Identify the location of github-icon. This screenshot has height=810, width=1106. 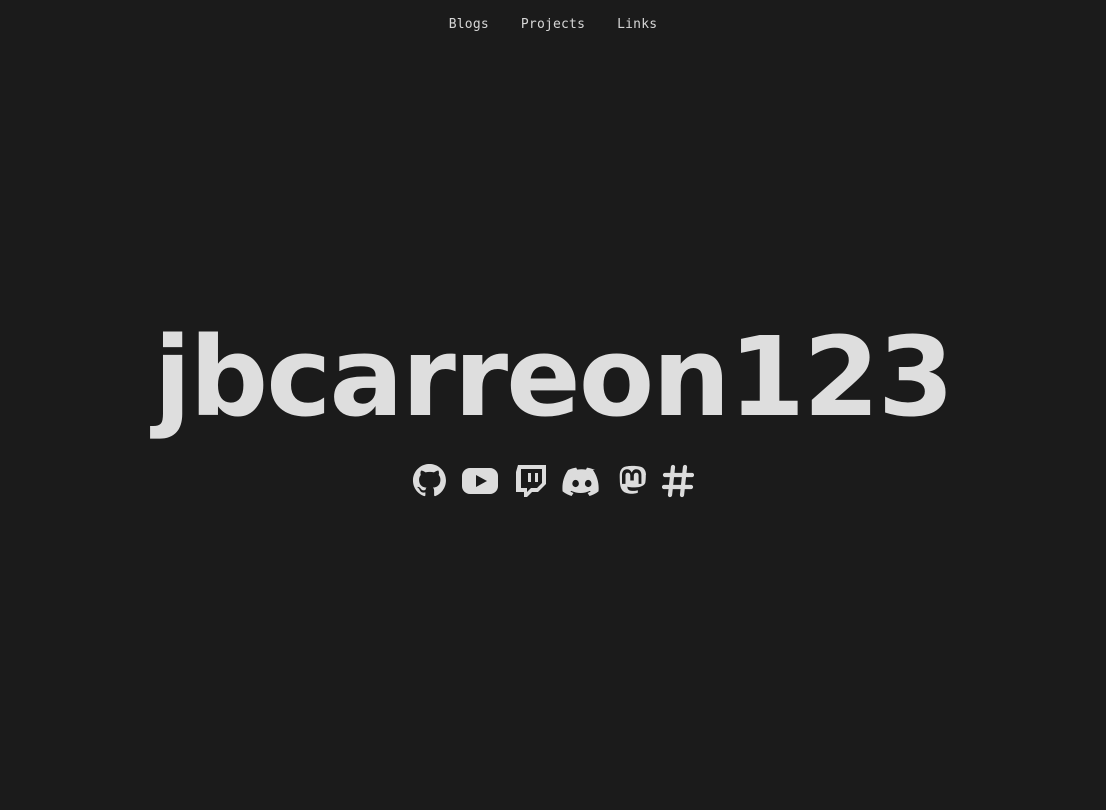
(429, 480).